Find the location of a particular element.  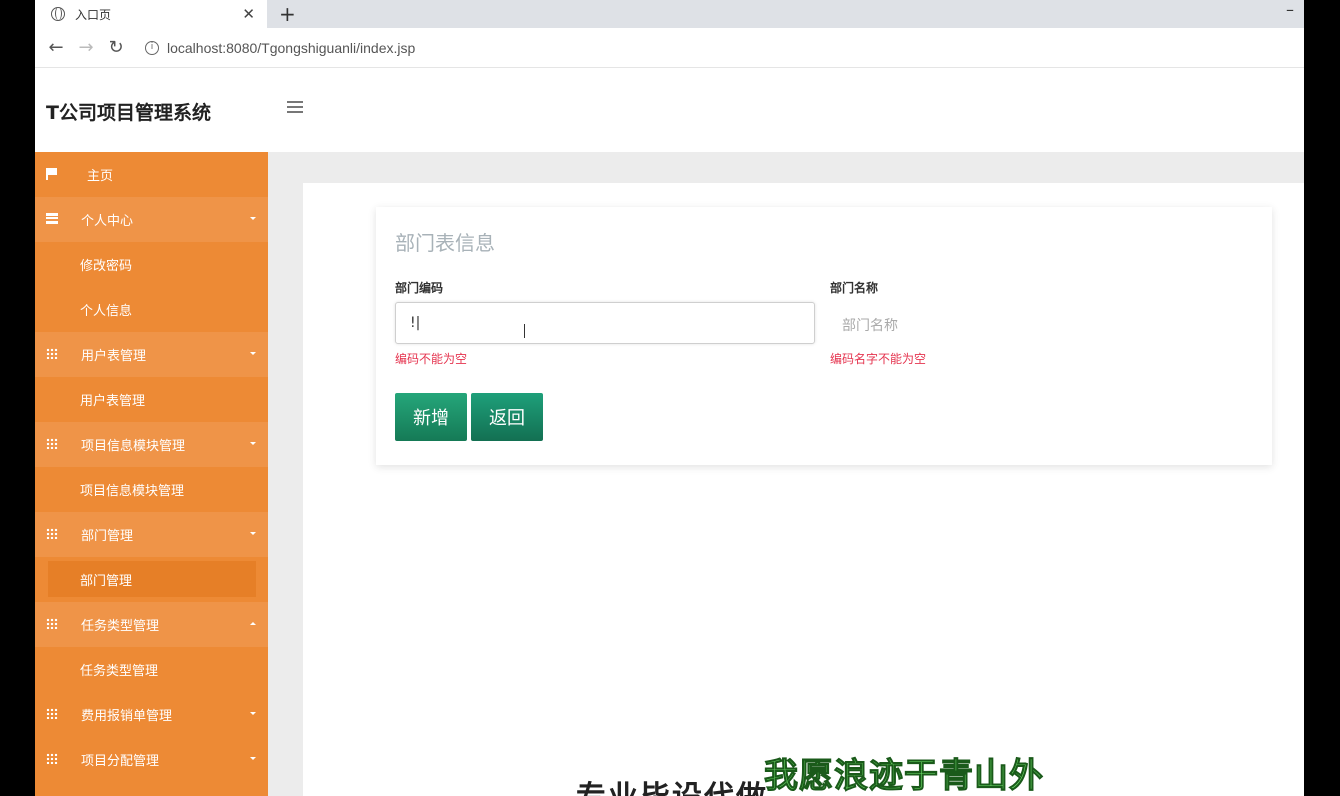

sidebar-group-profile: 个人中心 is located at coordinates (151, 219).